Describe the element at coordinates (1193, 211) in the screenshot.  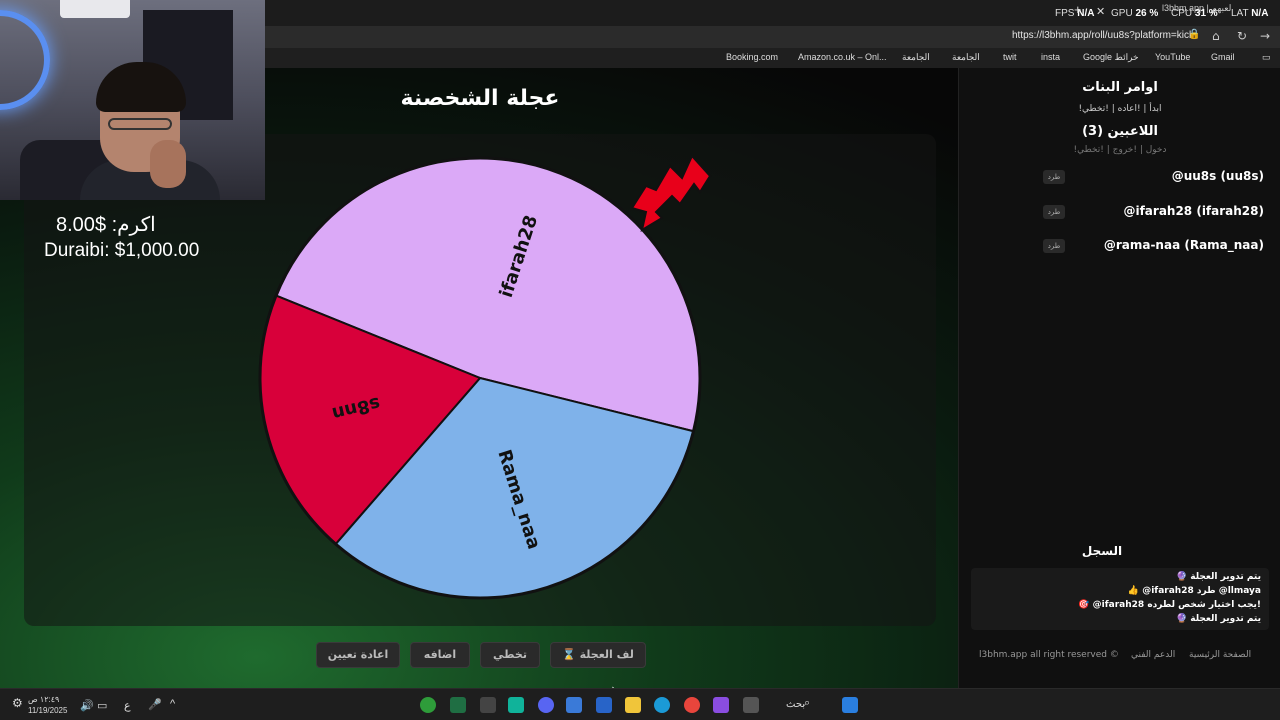
I see `player-name: @ifarah28 (ifarah28)` at that location.